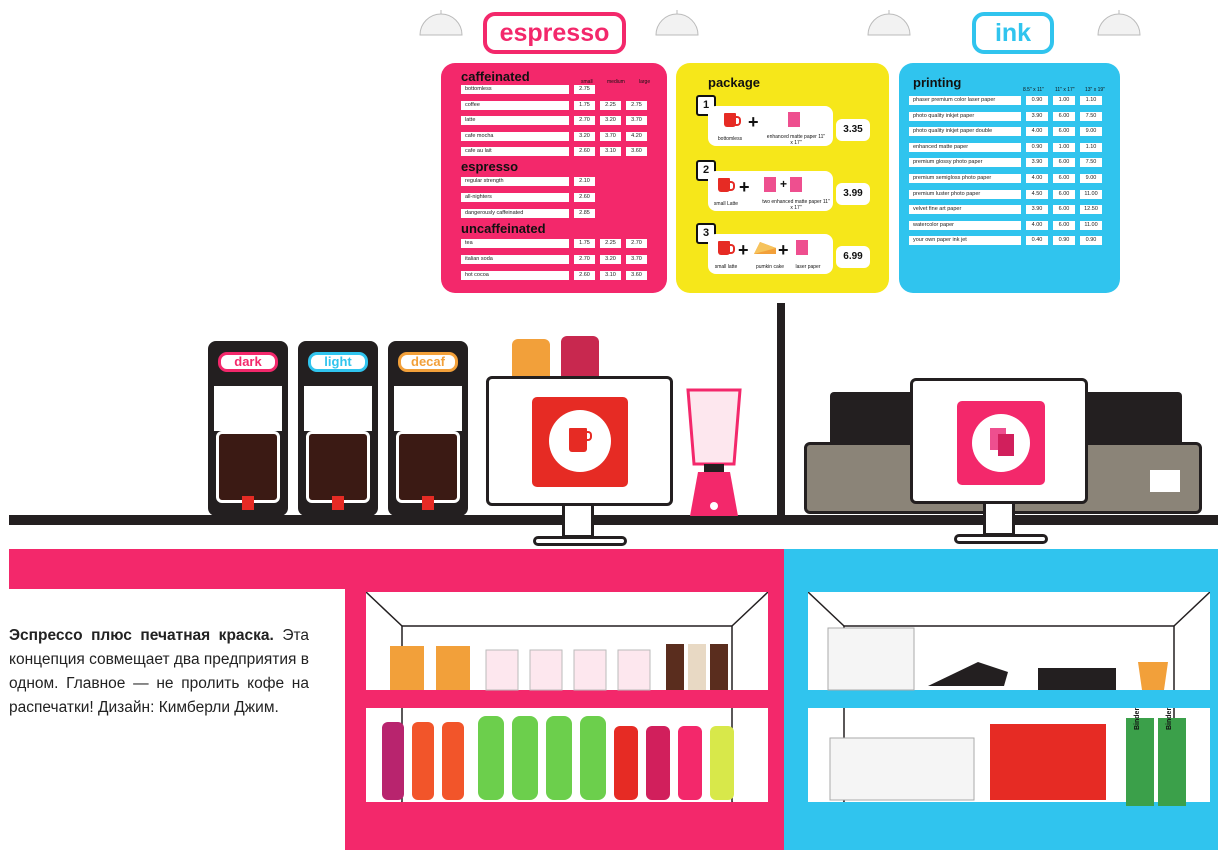  Describe the element at coordinates (248, 362) in the screenshot. I see `dispenser-label: dark` at that location.